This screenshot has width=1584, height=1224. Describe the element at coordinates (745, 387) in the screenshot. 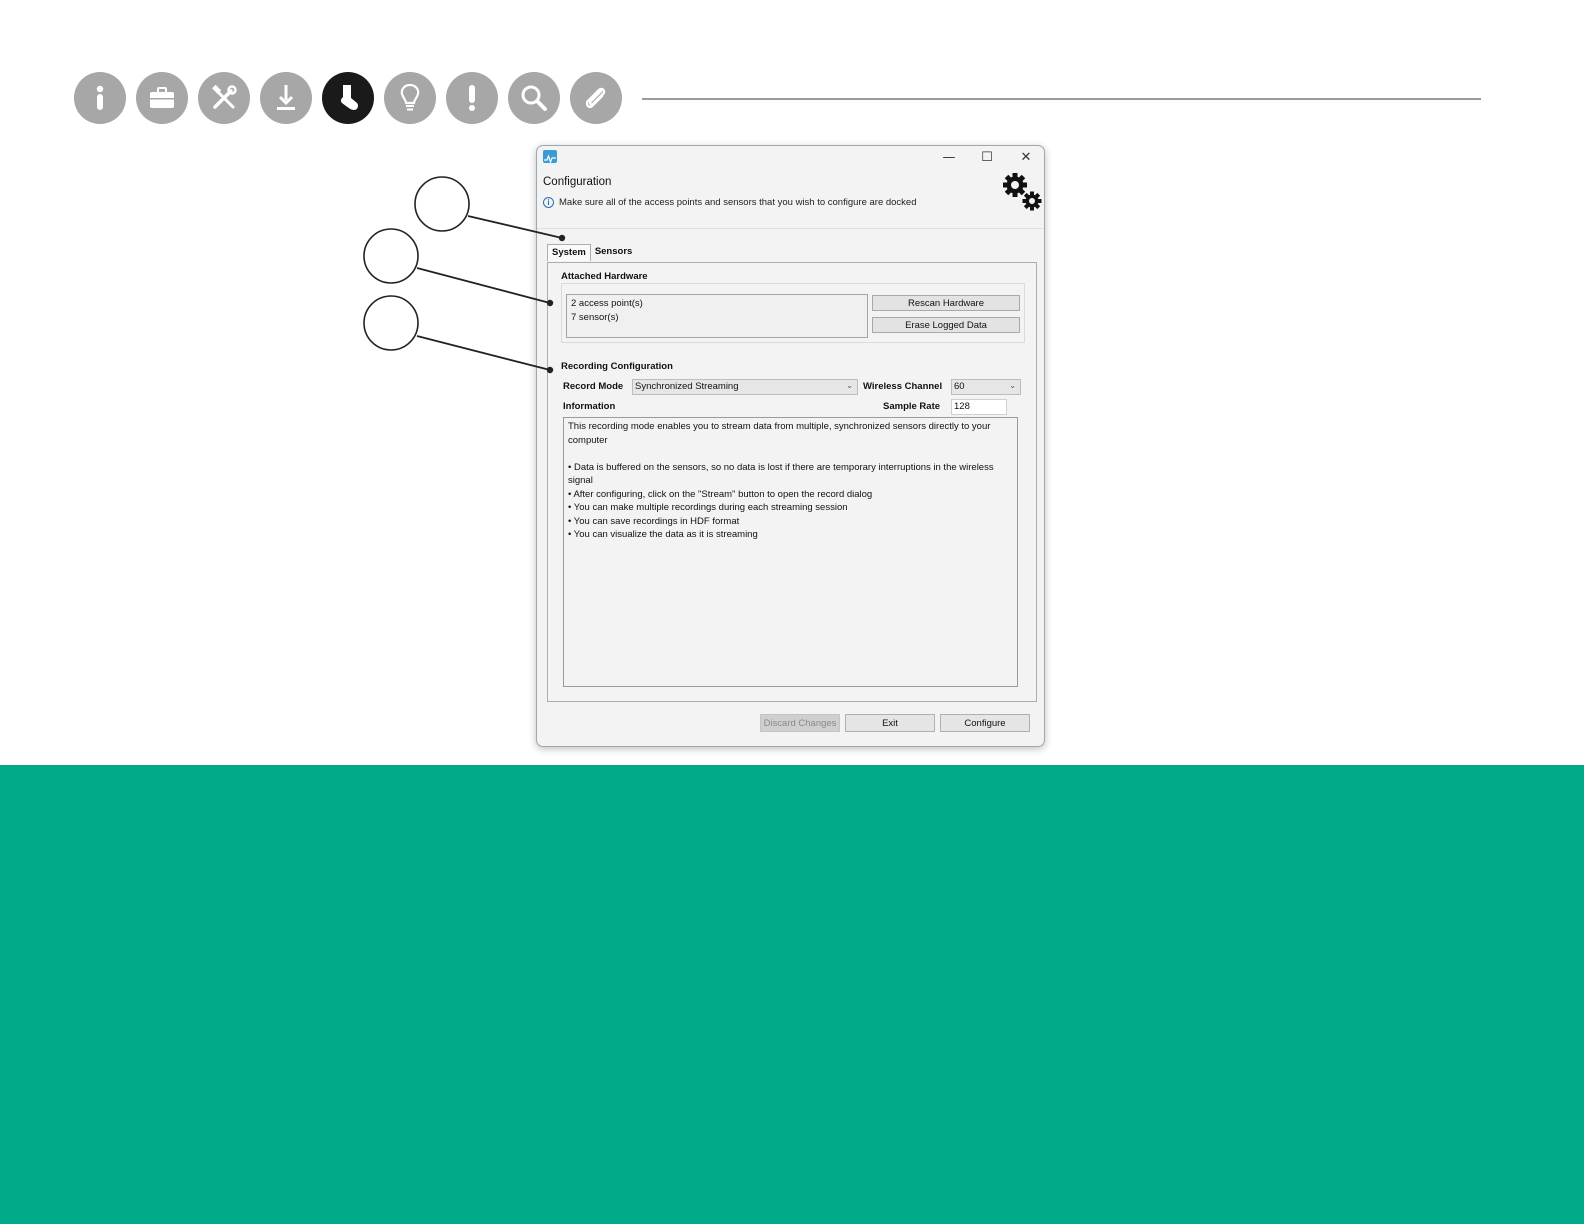

I see `record-mode-select: Synchronized Streaming ⌄` at that location.